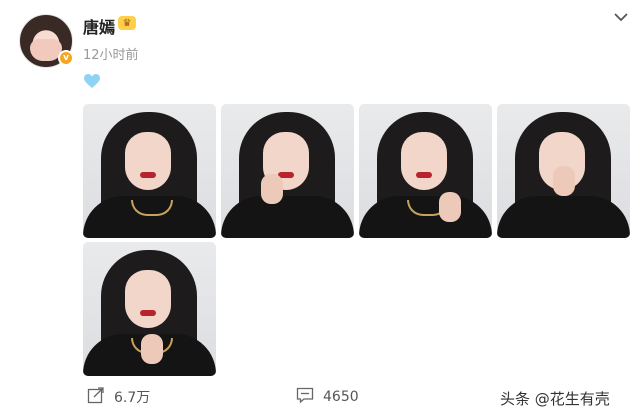  I want to click on share-button: 6.7万, so click(118, 397).